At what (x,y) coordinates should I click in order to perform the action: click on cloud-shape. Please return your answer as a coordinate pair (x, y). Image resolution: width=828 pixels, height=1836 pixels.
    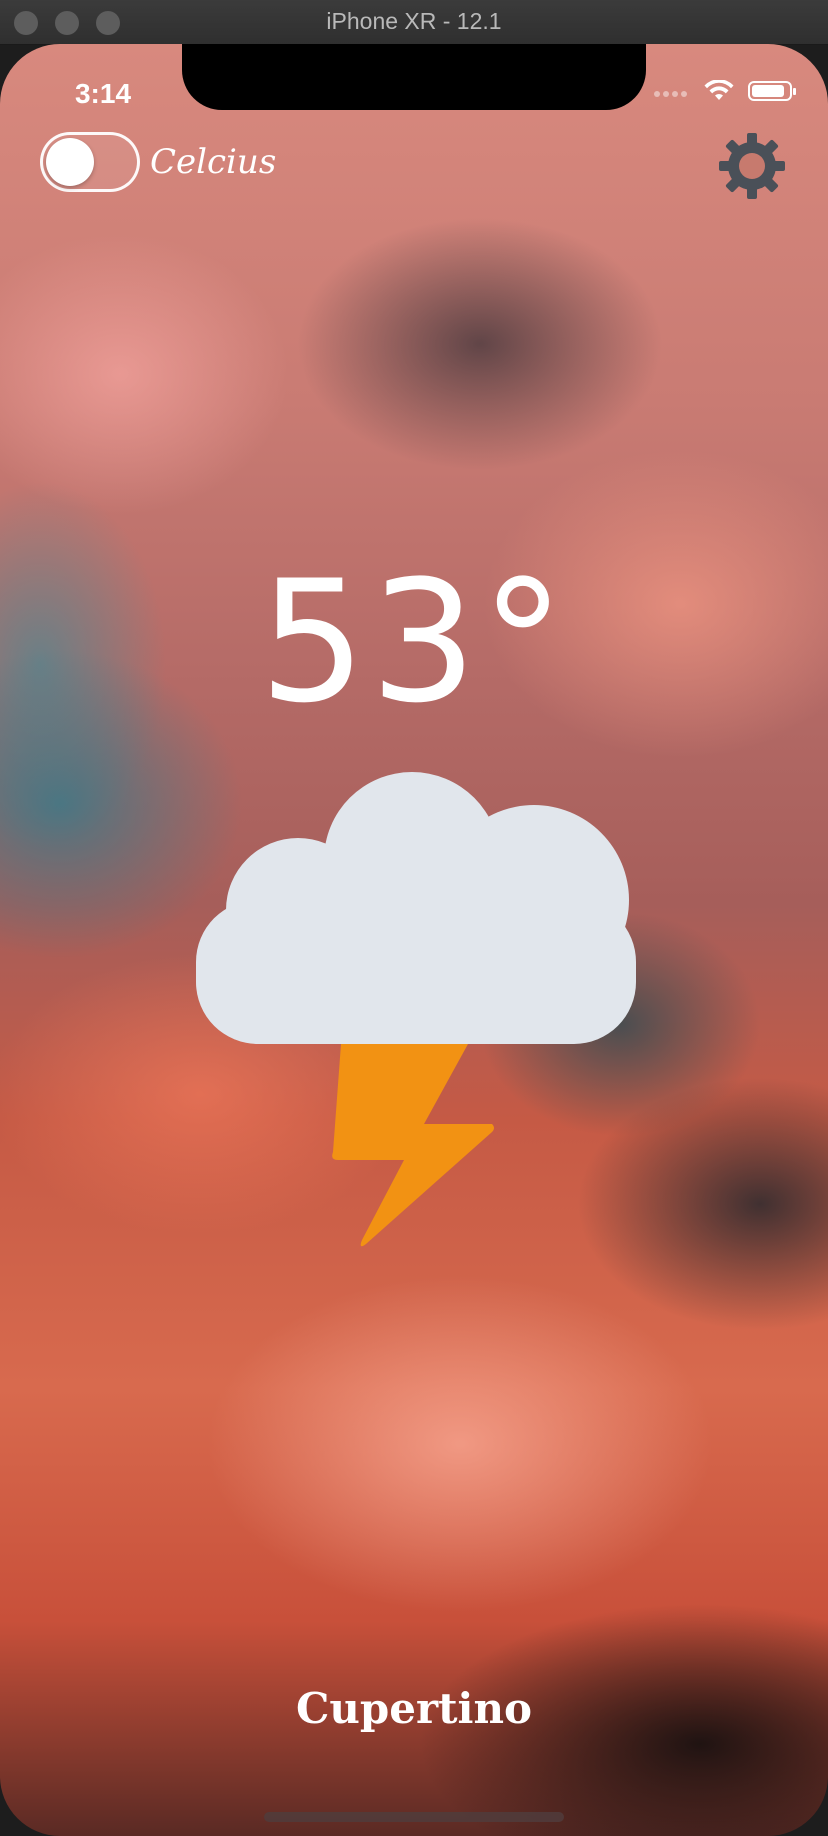
    Looking at the image, I should click on (416, 908).